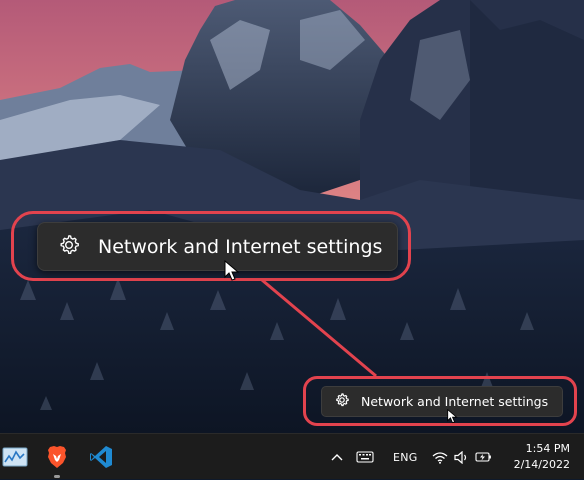  I want to click on chevron-up-icon, so click(337, 457).